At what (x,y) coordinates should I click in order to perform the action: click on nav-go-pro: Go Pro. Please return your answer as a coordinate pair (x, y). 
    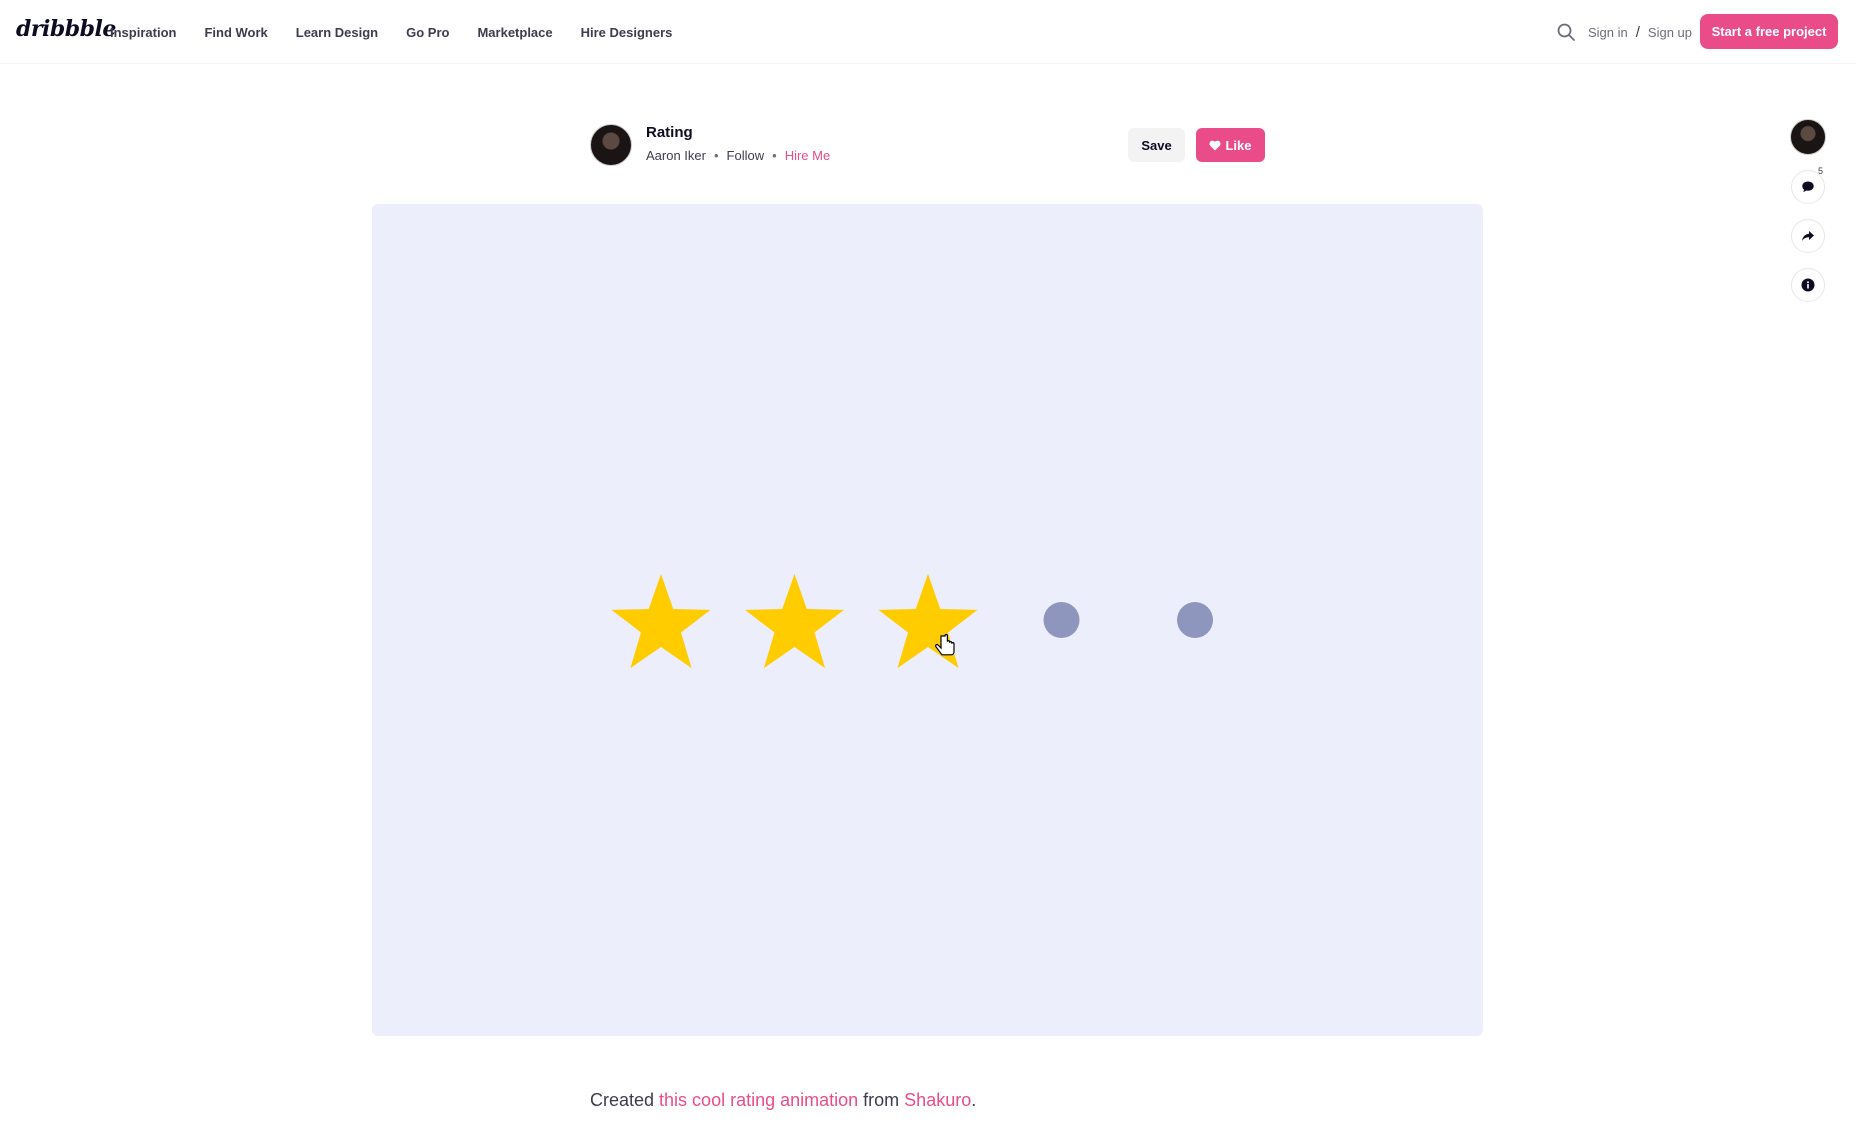
    Looking at the image, I should click on (427, 32).